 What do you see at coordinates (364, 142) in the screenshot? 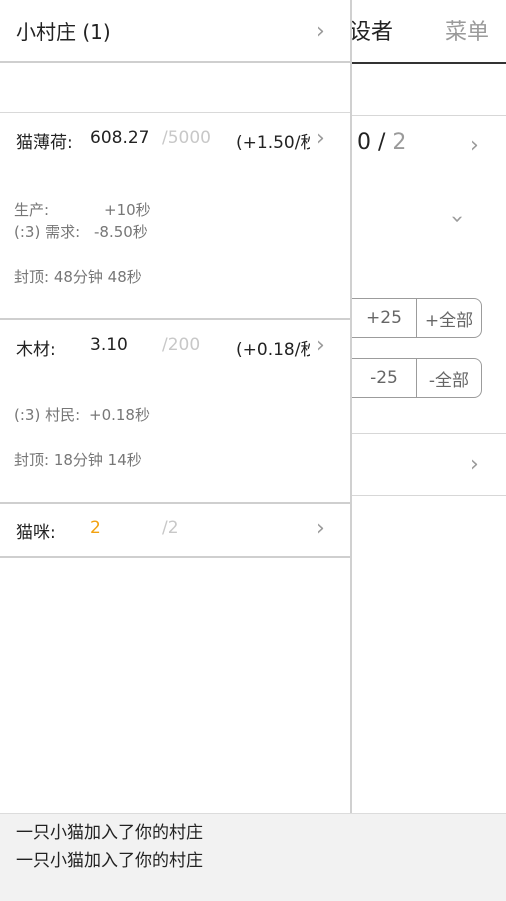
I see `worker-count-value: 0` at bounding box center [364, 142].